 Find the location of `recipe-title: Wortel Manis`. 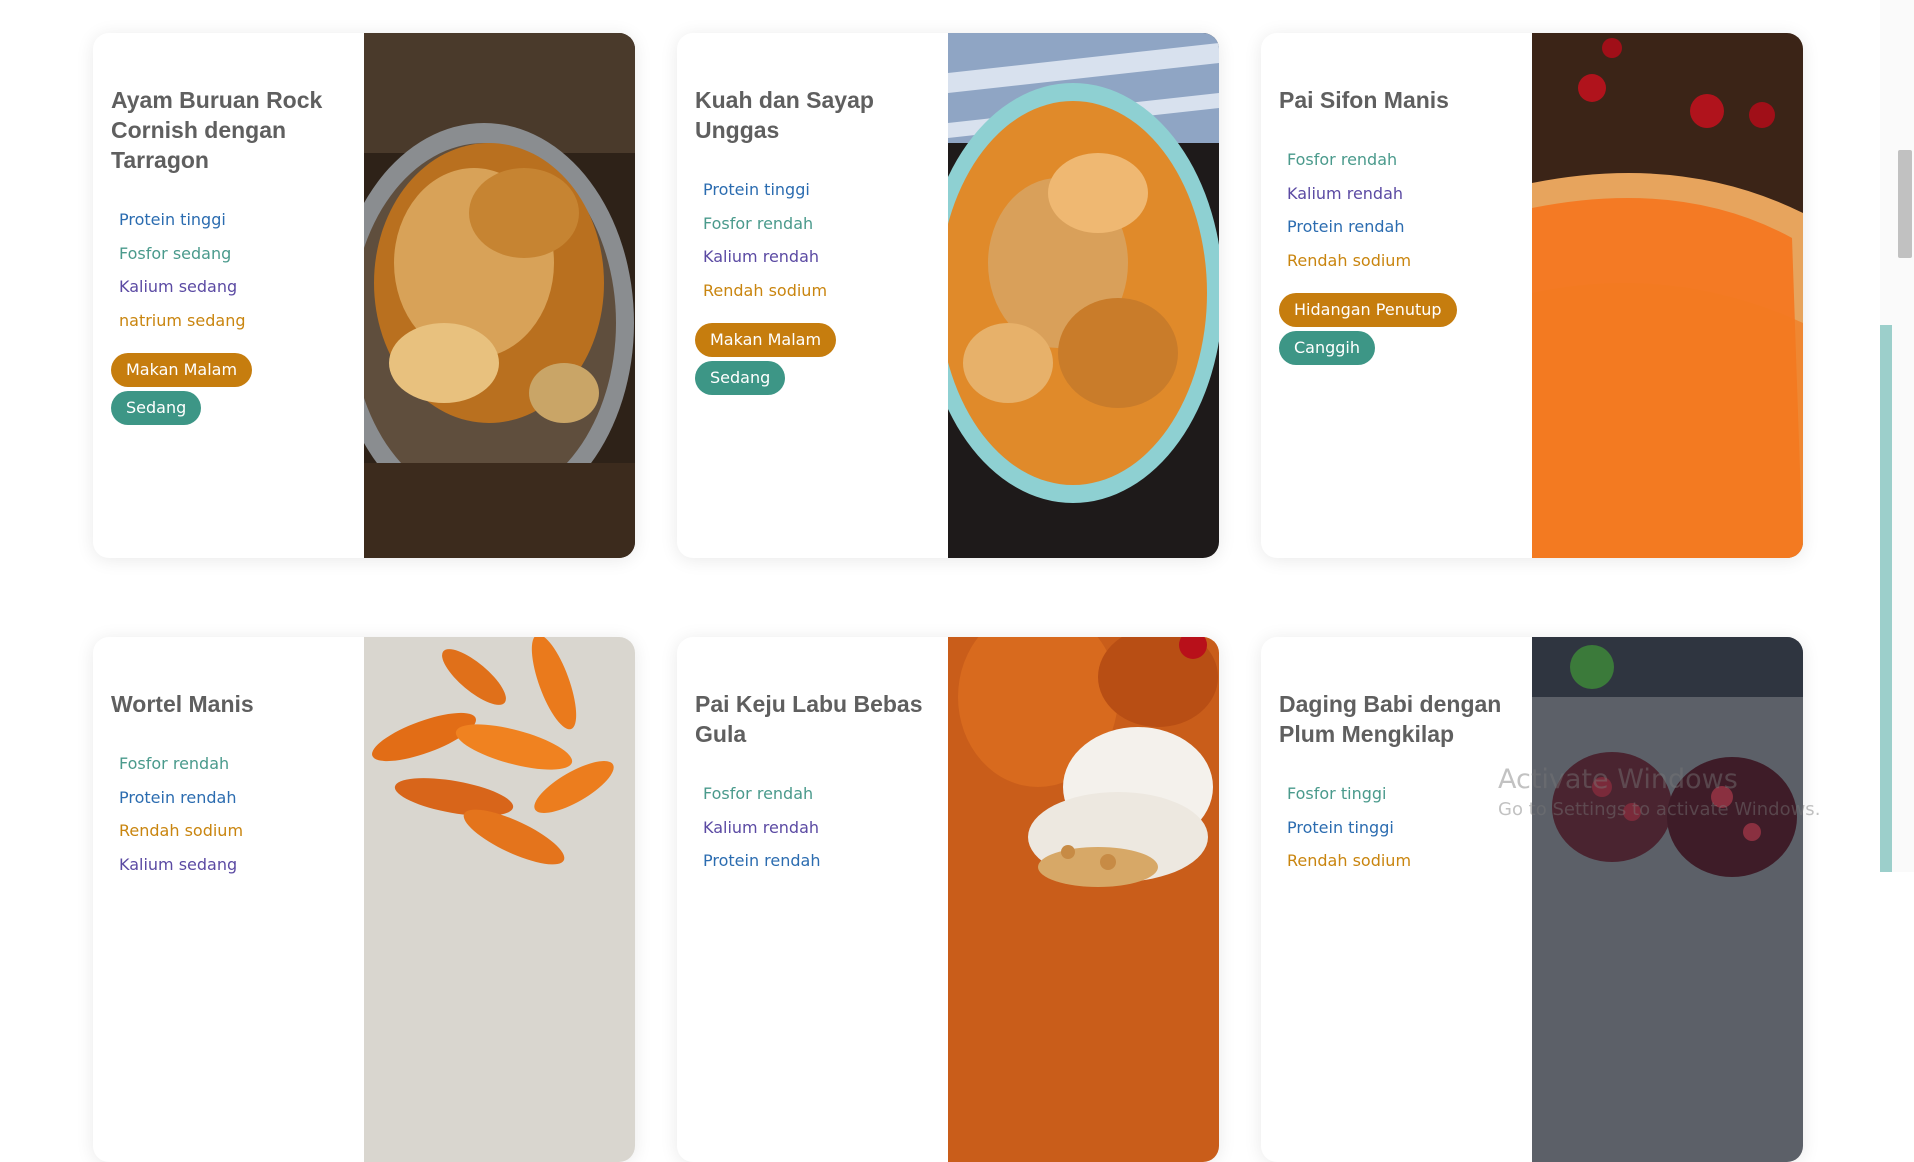

recipe-title: Wortel Manis is located at coordinates (227, 704).